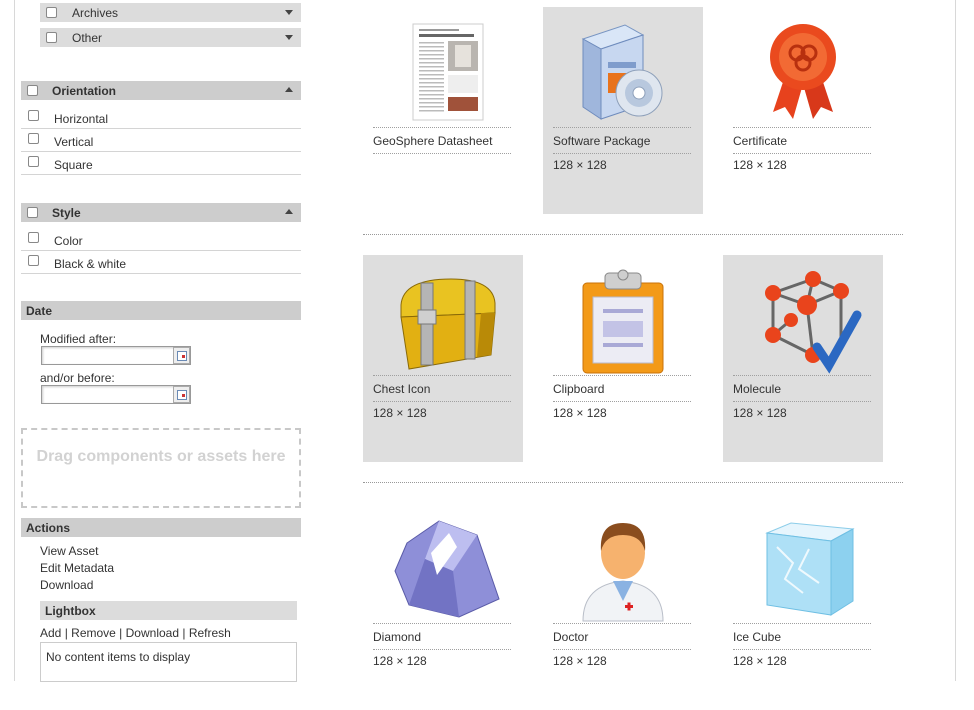  Describe the element at coordinates (161, 140) in the screenshot. I see `orientation-option-vertical: Vertical` at that location.